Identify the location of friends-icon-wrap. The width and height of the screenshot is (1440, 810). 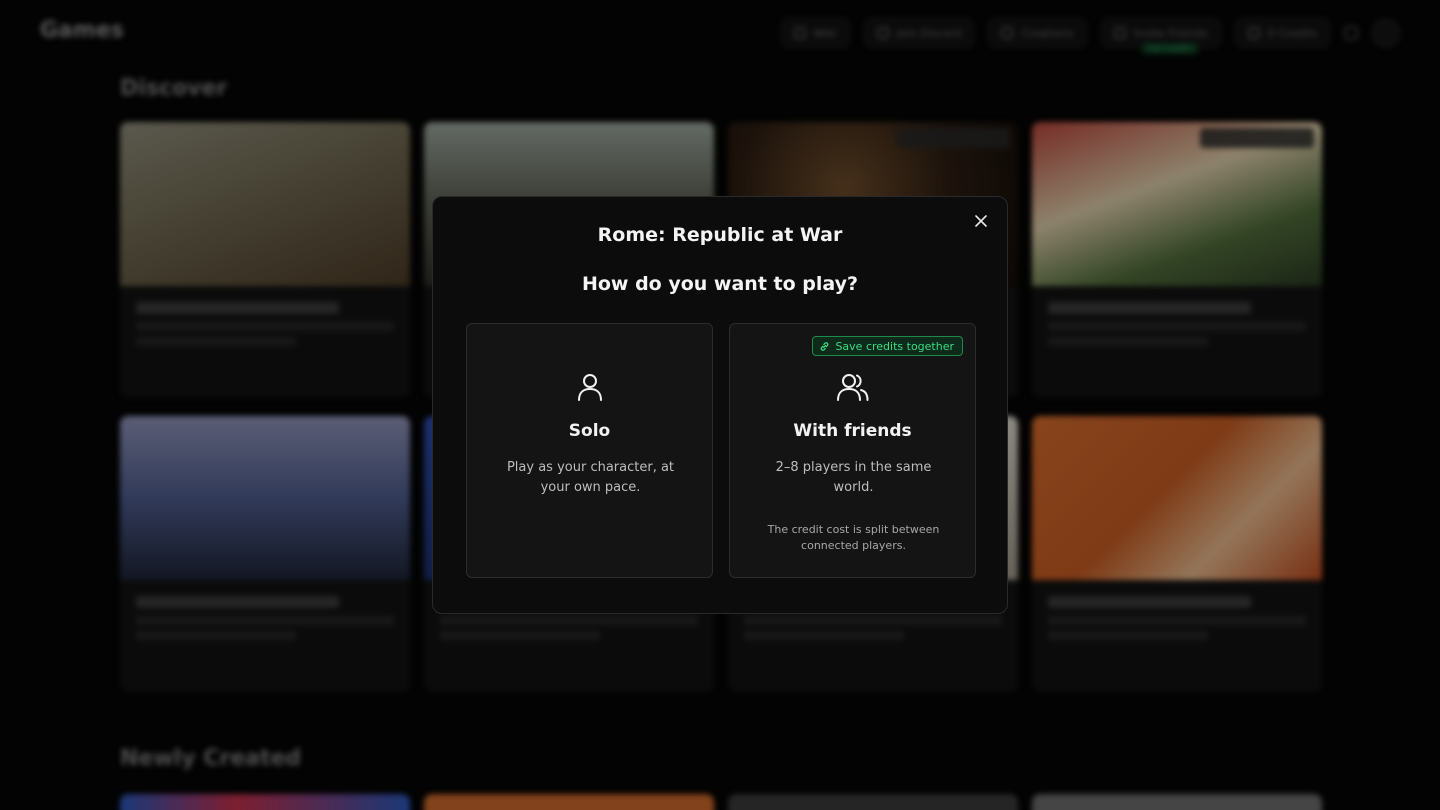
(852, 388).